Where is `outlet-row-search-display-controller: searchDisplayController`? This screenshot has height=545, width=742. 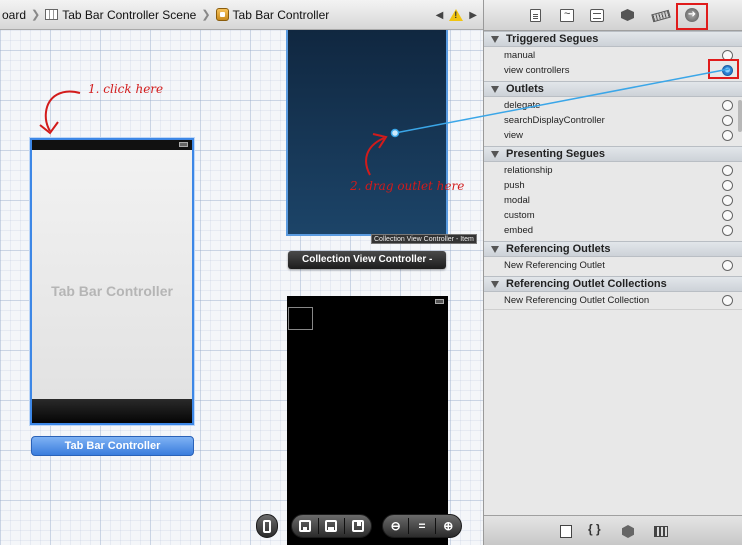
outlet-row-search-display-controller: searchDisplayController is located at coordinates (613, 120).